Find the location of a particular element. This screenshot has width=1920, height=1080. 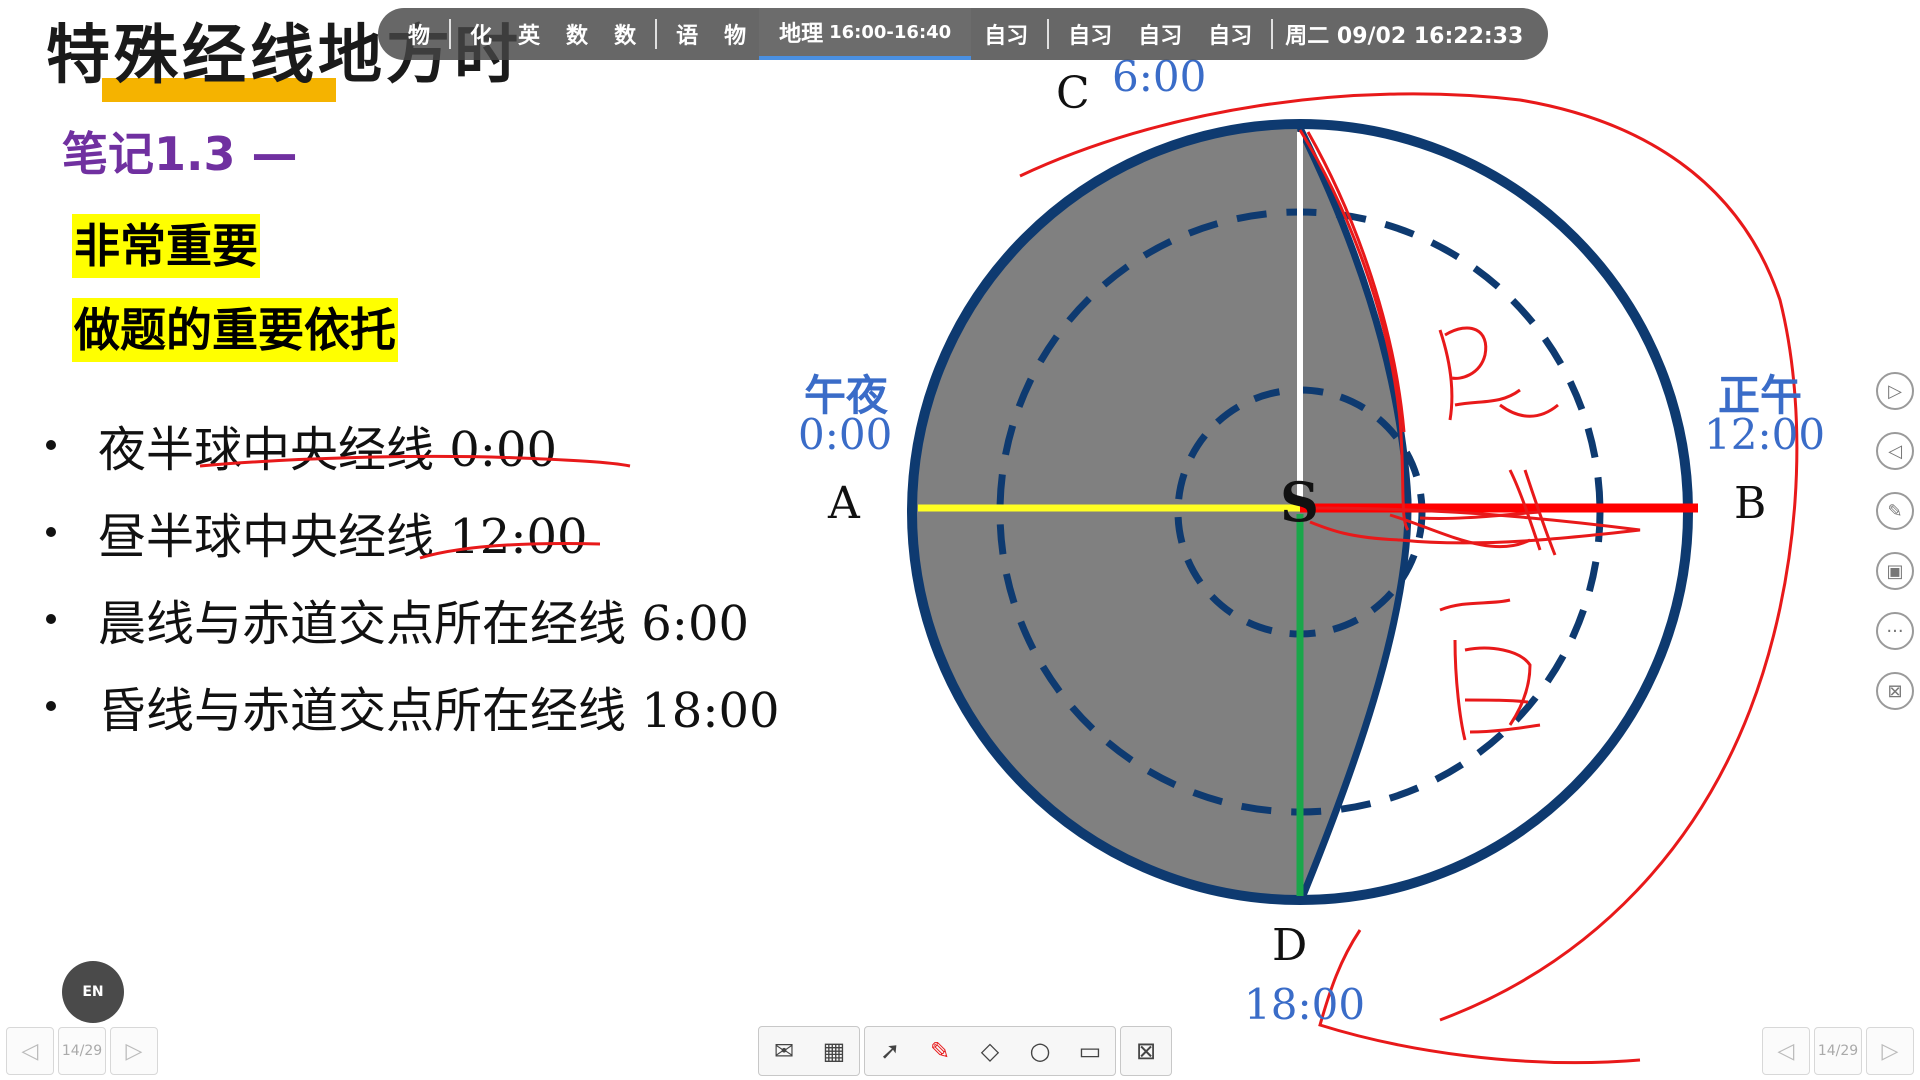

active-subject: 地理 is located at coordinates (801, 34).